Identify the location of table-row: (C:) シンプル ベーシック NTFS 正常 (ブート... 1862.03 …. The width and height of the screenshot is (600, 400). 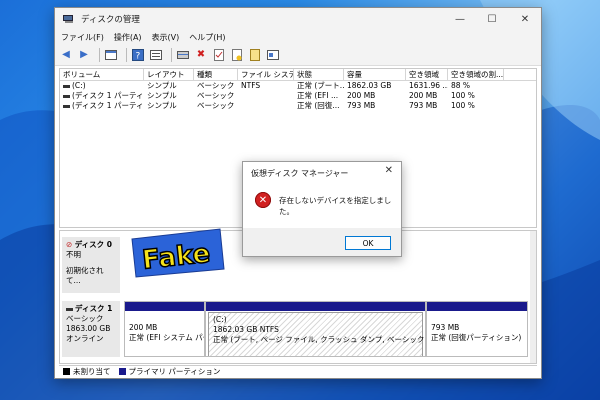
(298, 86).